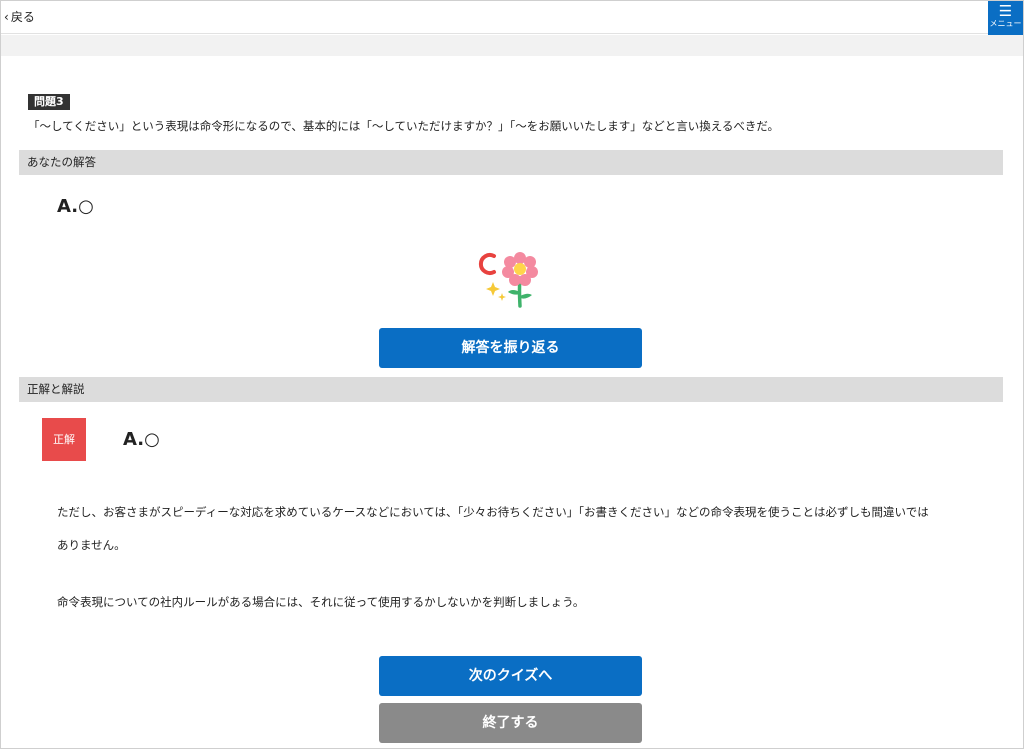  Describe the element at coordinates (512, 45) in the screenshot. I see `header-spacer-band` at that location.